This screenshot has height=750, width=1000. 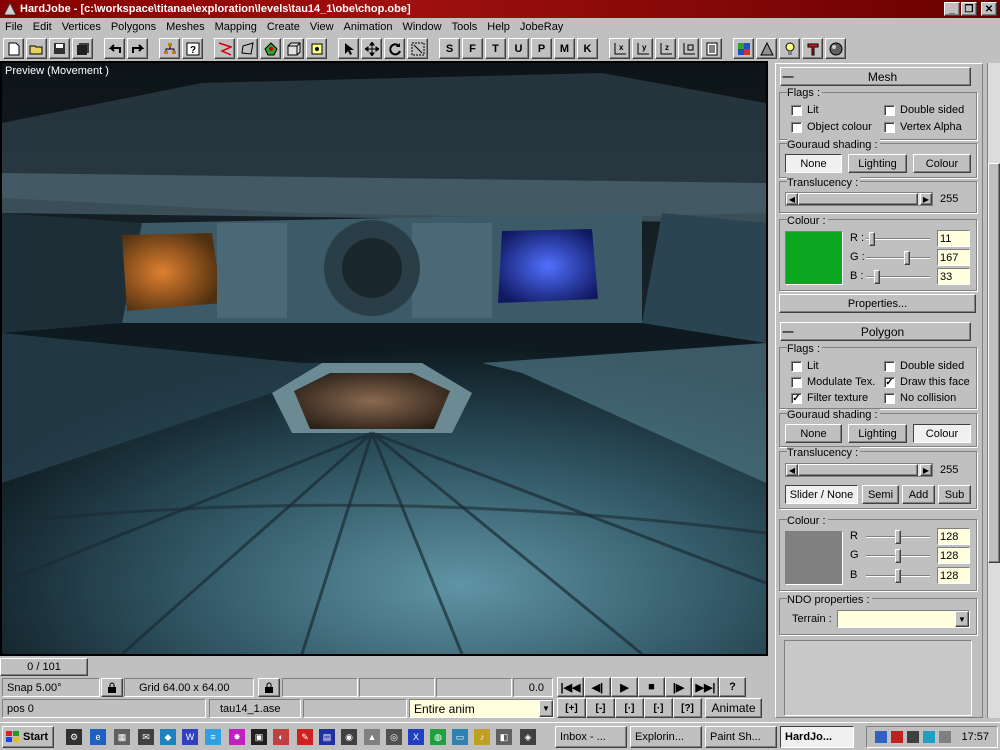 I want to click on menu-animation: Animation, so click(x=368, y=27).